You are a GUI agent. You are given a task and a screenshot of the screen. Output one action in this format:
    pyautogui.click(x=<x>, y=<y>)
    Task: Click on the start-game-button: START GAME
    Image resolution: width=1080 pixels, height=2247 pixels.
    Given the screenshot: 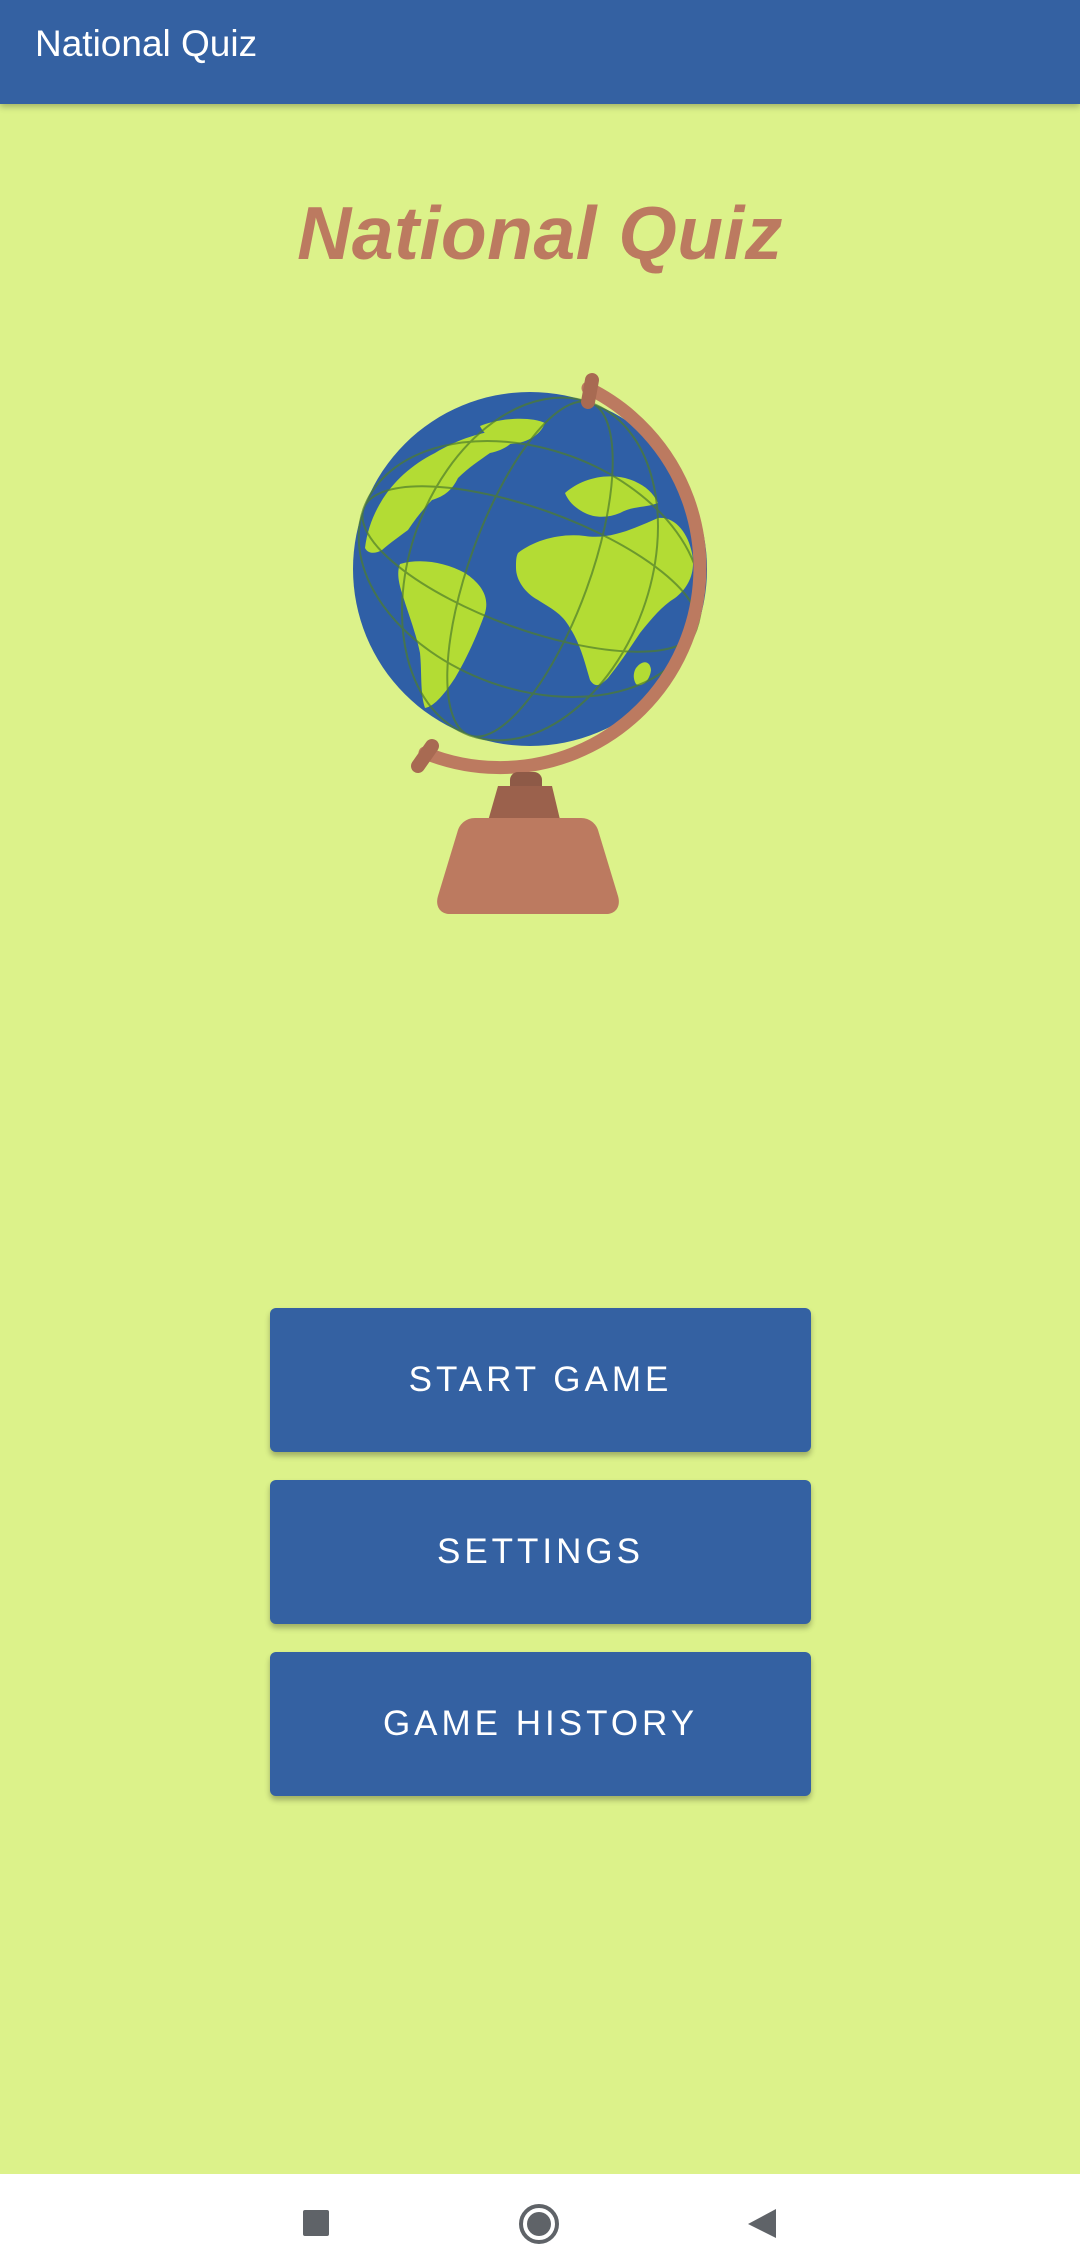 What is the action you would take?
    pyautogui.click(x=540, y=1380)
    